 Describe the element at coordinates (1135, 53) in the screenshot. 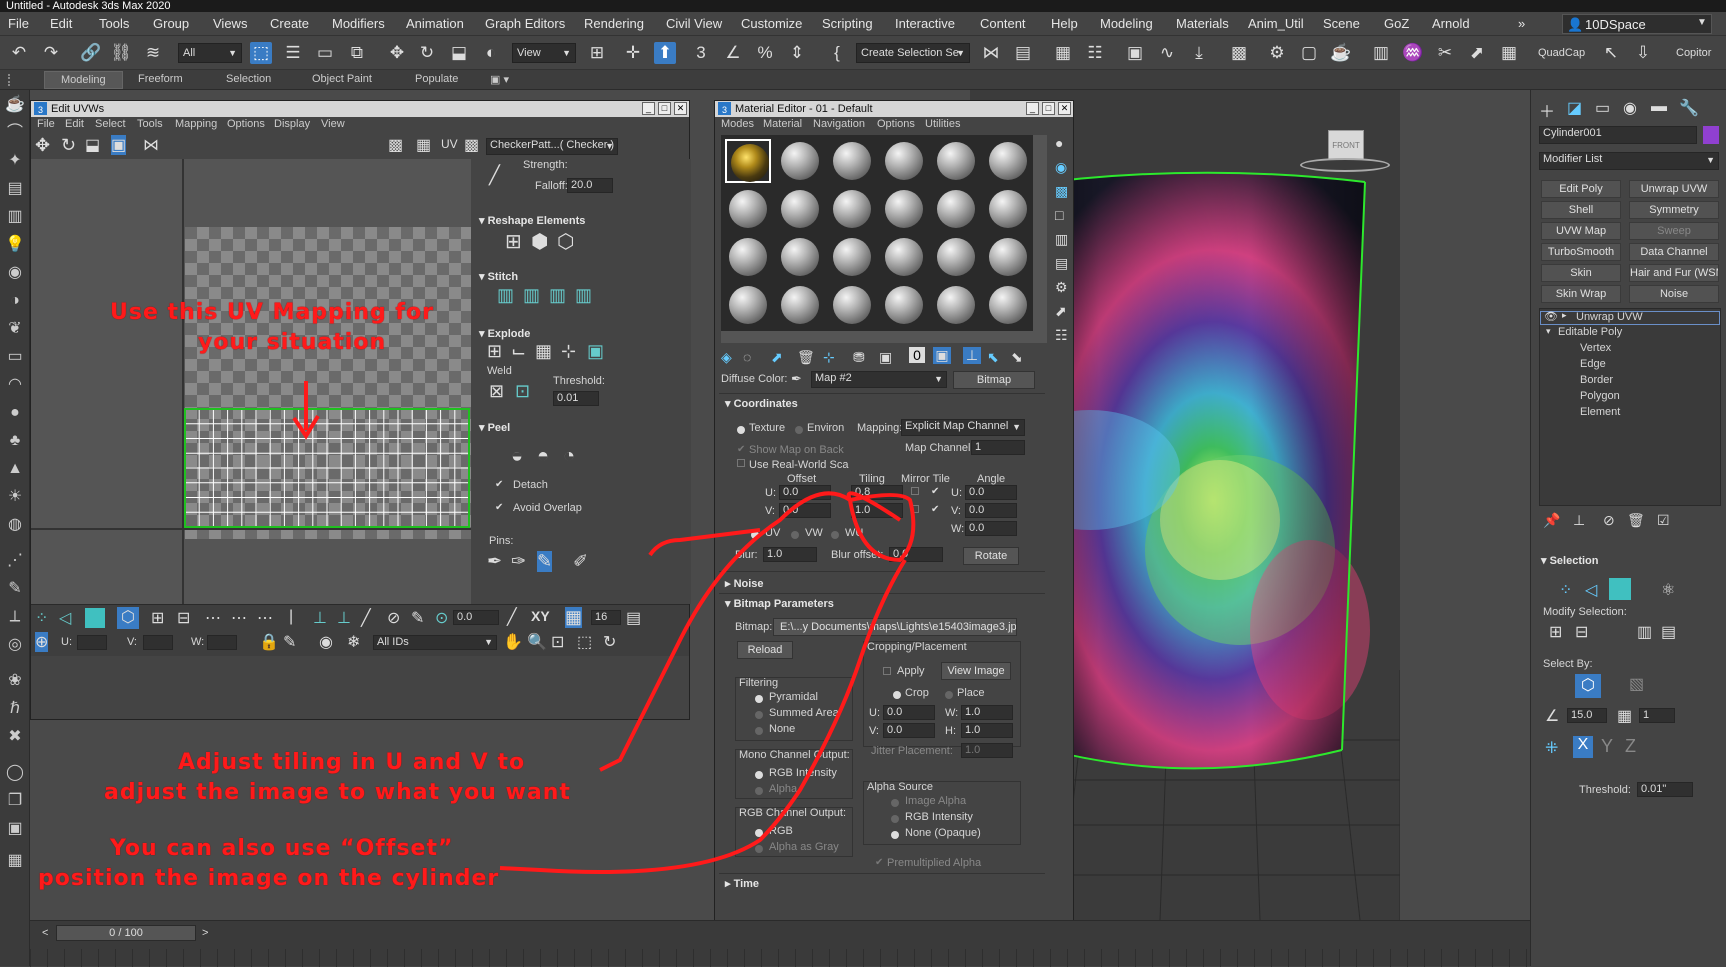

I see `ribbon-toggle-icon: ▣` at that location.